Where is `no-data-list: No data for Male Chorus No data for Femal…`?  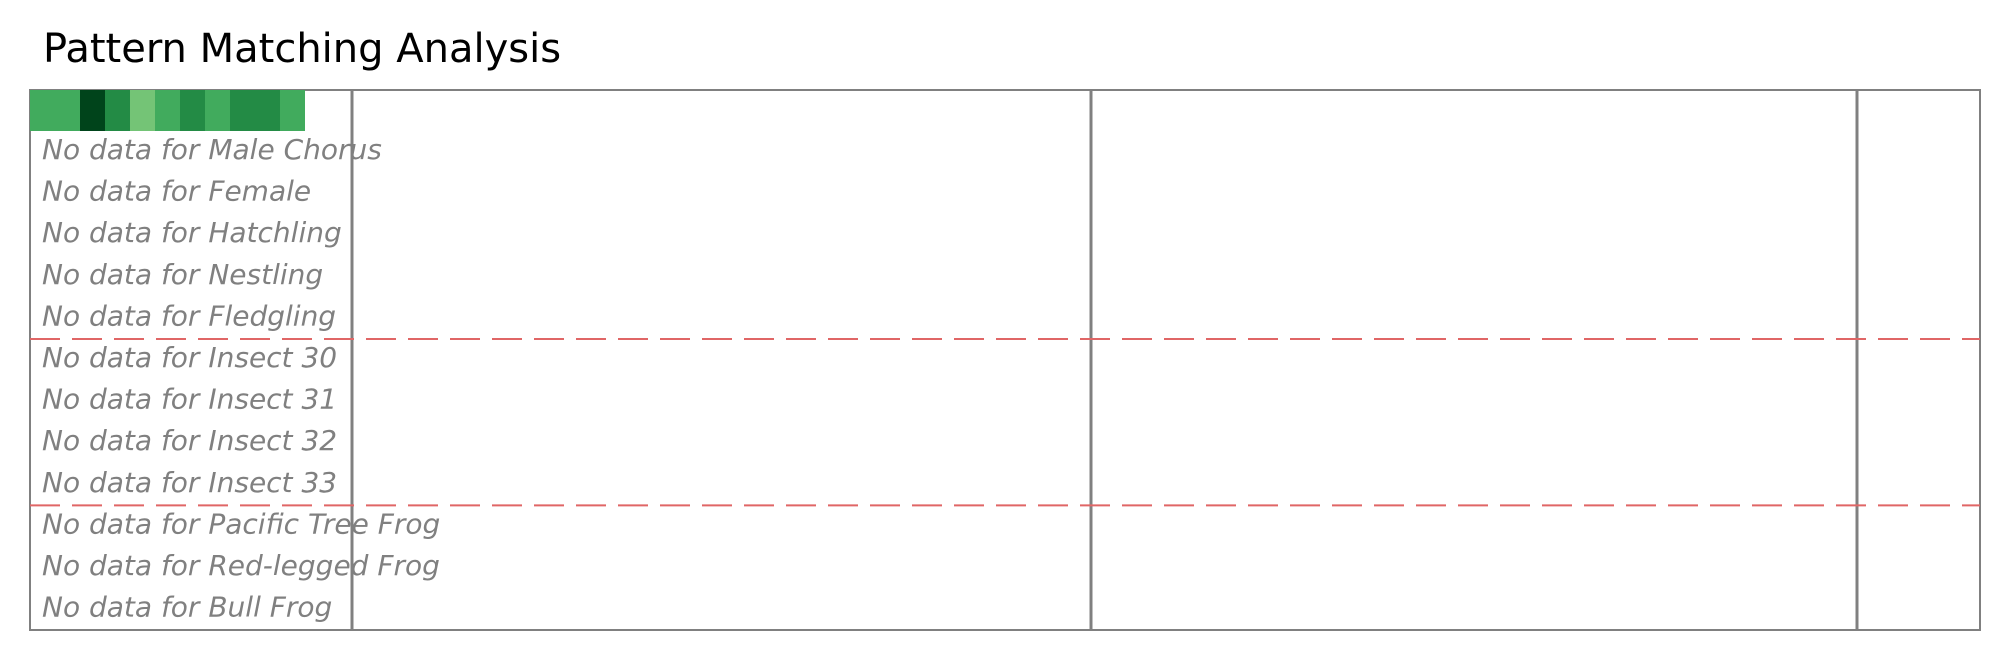 no-data-list: No data for Male Chorus No data for Femal… is located at coordinates (241, 378).